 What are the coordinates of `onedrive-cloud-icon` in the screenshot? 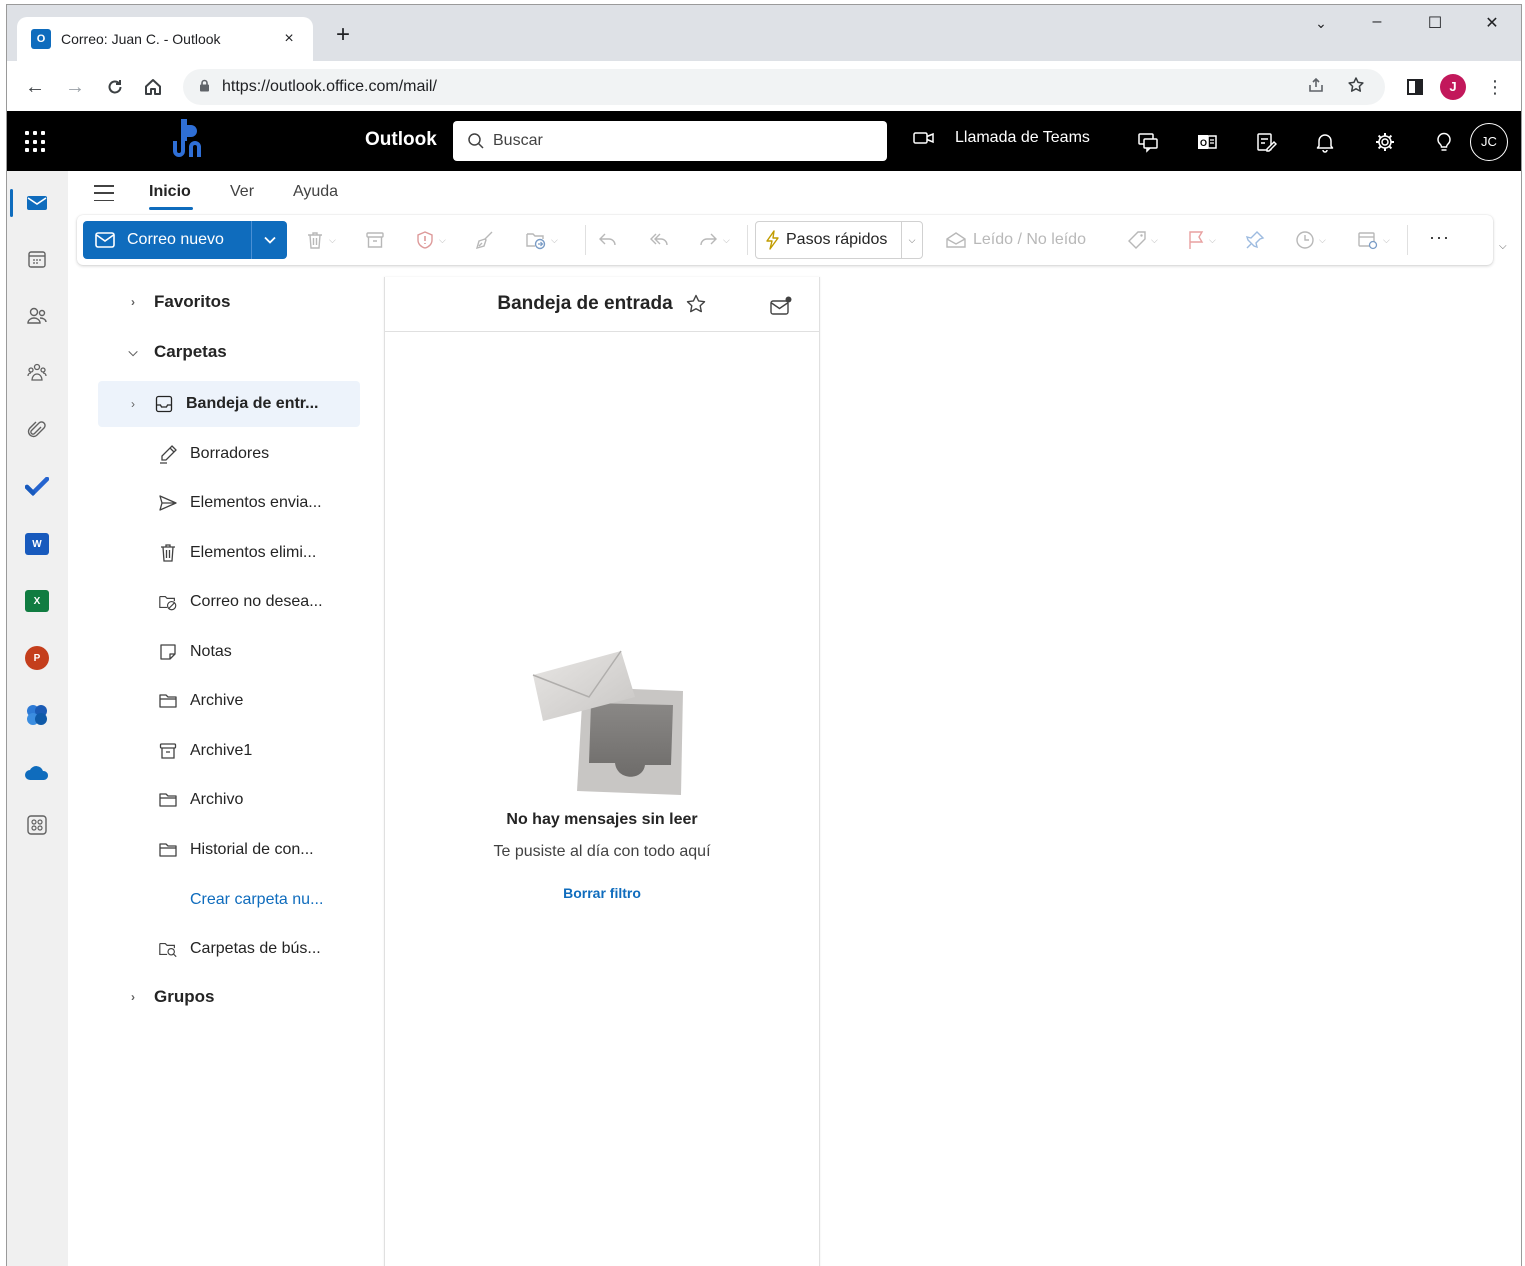 It's located at (37, 773).